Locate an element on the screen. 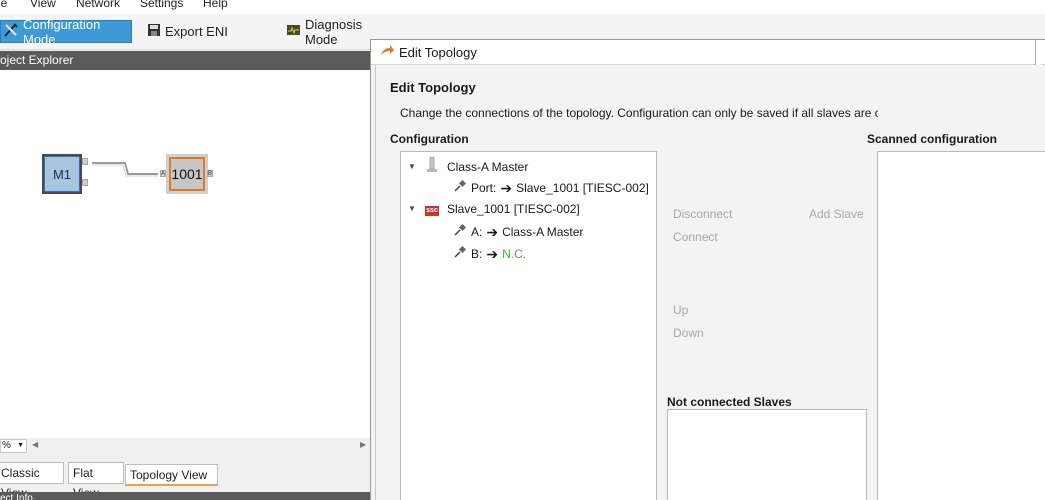 The image size is (1045, 500). tree-item-slave-port-b: B: ➔ N.C. is located at coordinates (489, 253).